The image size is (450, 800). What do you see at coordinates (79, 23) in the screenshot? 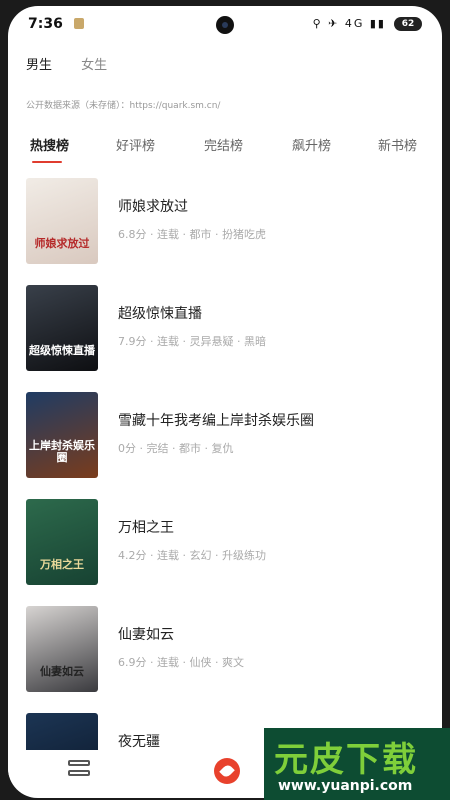
I see `notification-app-icon` at bounding box center [79, 23].